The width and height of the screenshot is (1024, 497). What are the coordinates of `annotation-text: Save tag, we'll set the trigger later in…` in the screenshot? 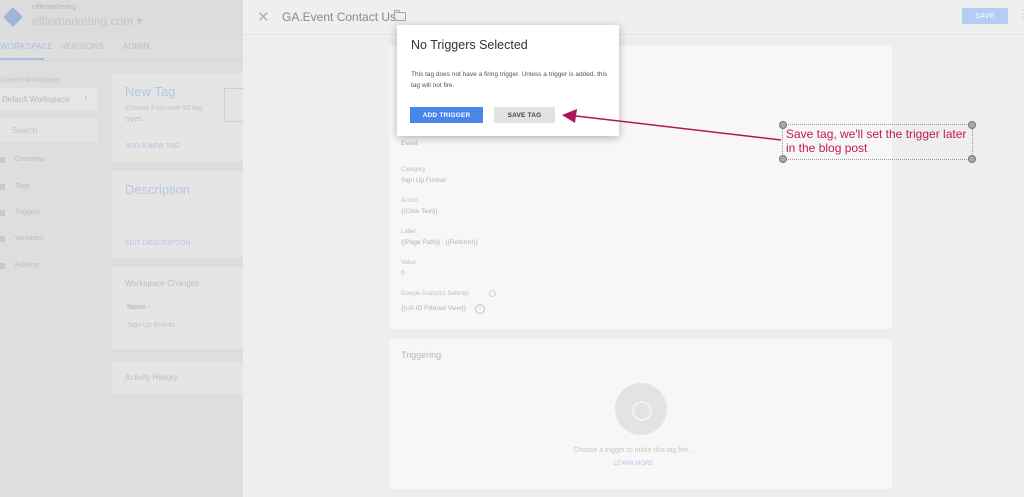 It's located at (876, 141).